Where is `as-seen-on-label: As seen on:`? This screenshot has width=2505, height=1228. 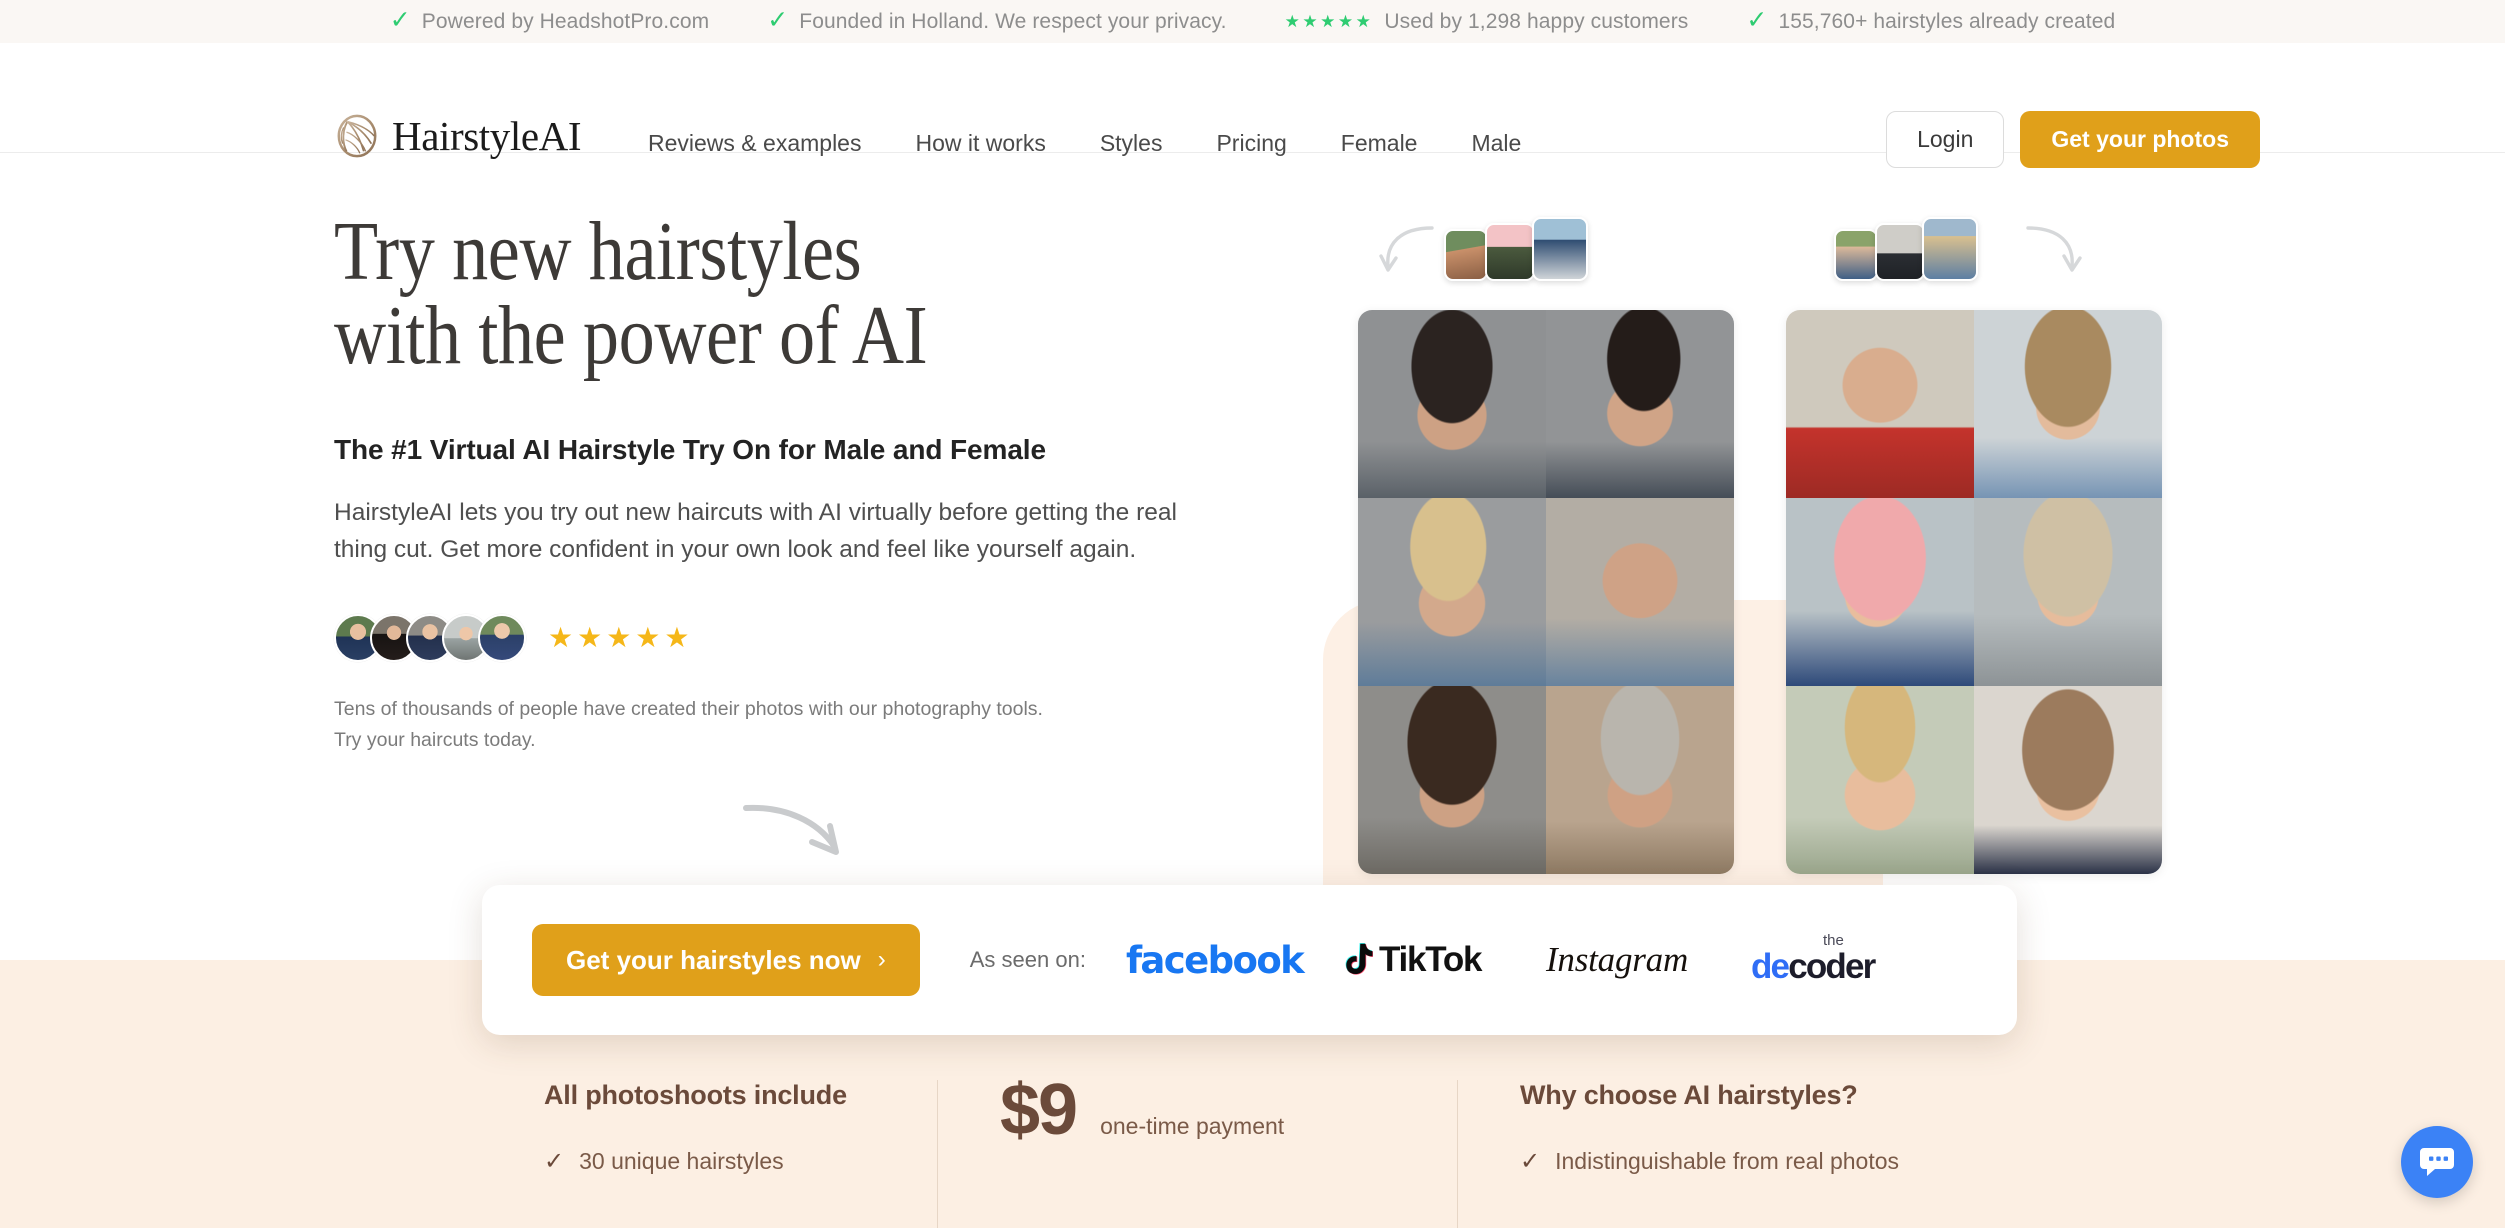
as-seen-on-label: As seen on: is located at coordinates (1027, 959).